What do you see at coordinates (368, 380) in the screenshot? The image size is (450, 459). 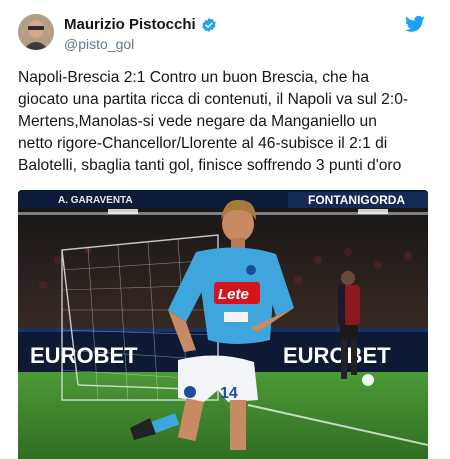 I see `football` at bounding box center [368, 380].